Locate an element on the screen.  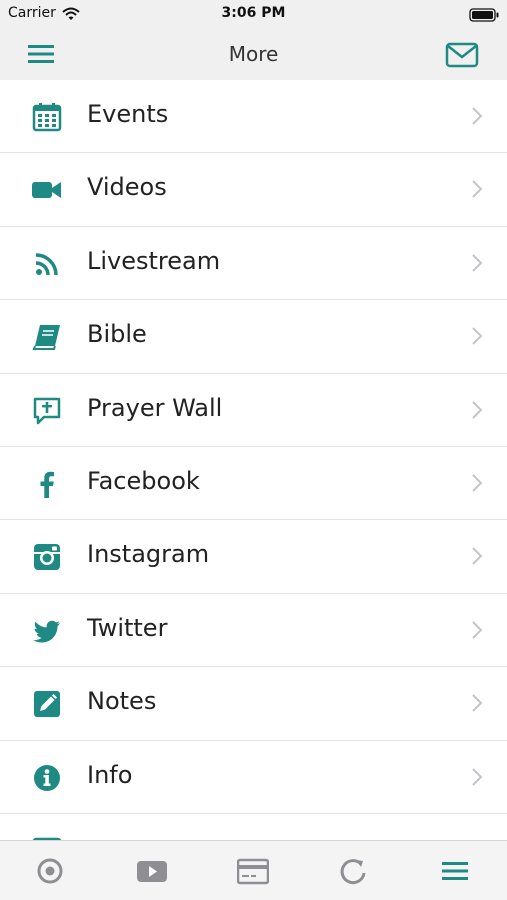
twitter-icon is located at coordinates (47, 631).